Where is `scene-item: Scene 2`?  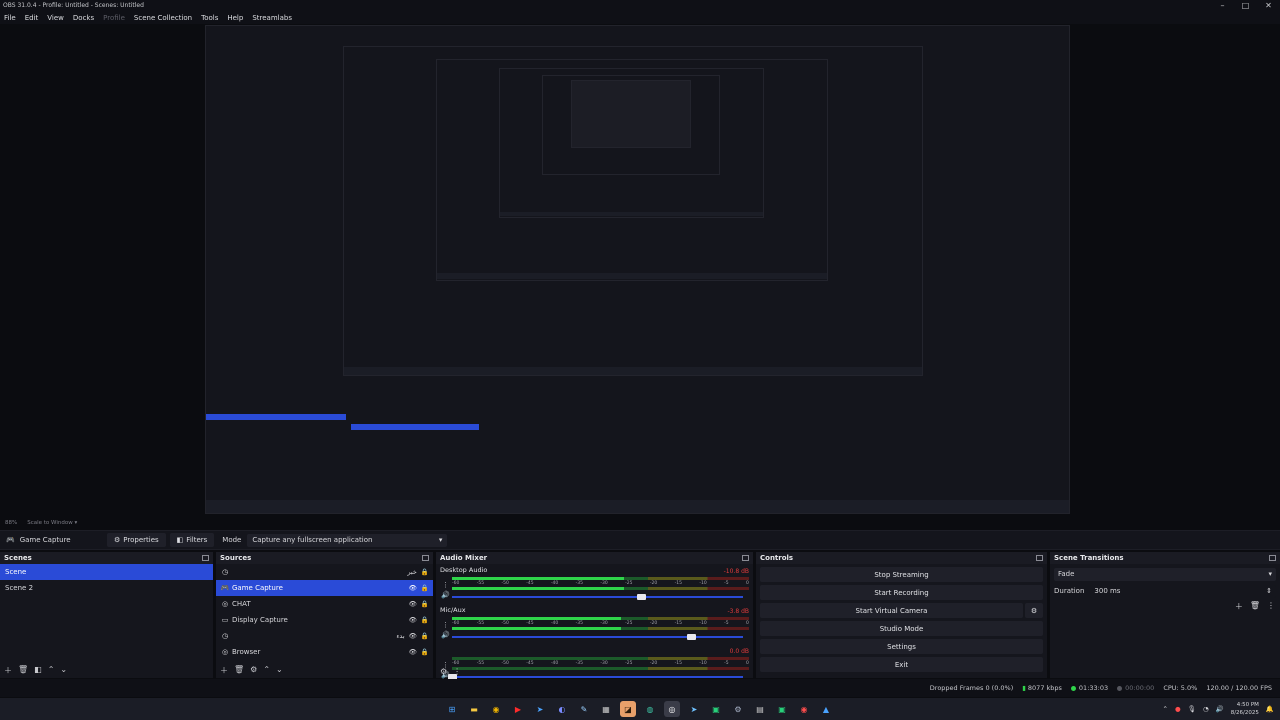
scene-item: Scene 2 is located at coordinates (106, 588).